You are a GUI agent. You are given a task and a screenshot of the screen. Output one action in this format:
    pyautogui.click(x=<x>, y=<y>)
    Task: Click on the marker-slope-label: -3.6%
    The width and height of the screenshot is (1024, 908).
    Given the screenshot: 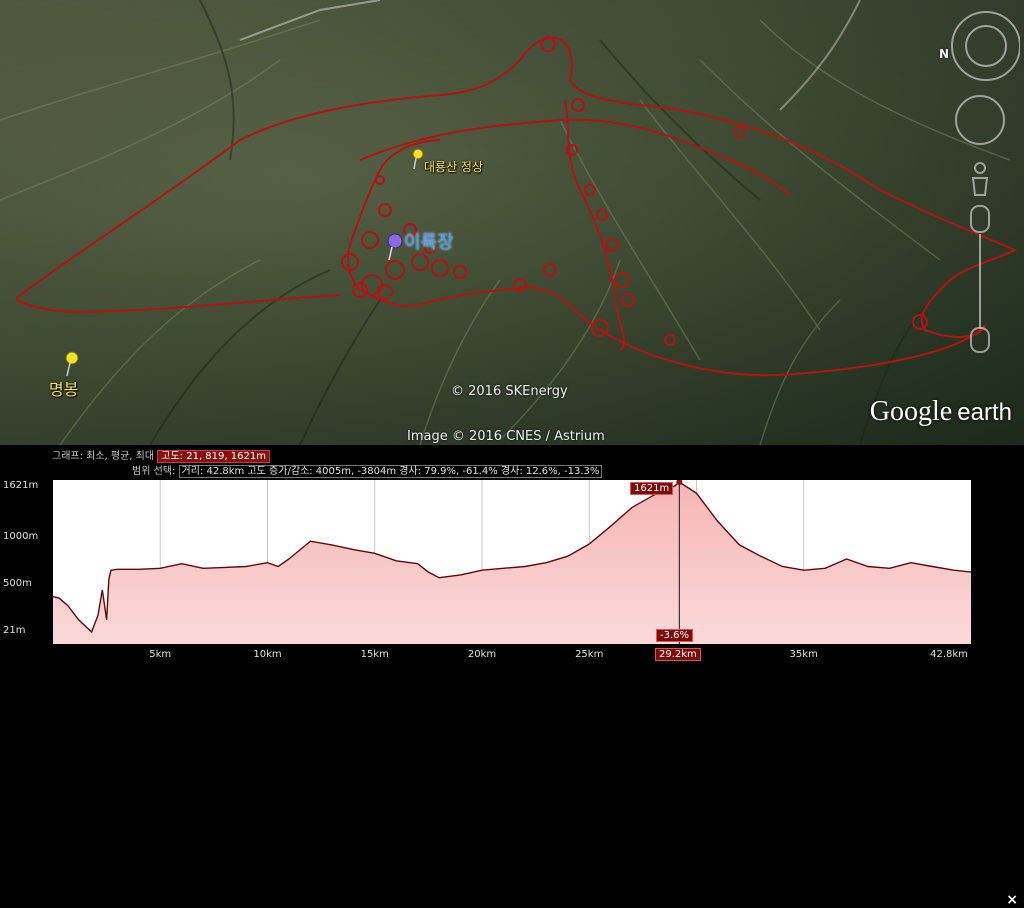 What is the action you would take?
    pyautogui.click(x=675, y=635)
    